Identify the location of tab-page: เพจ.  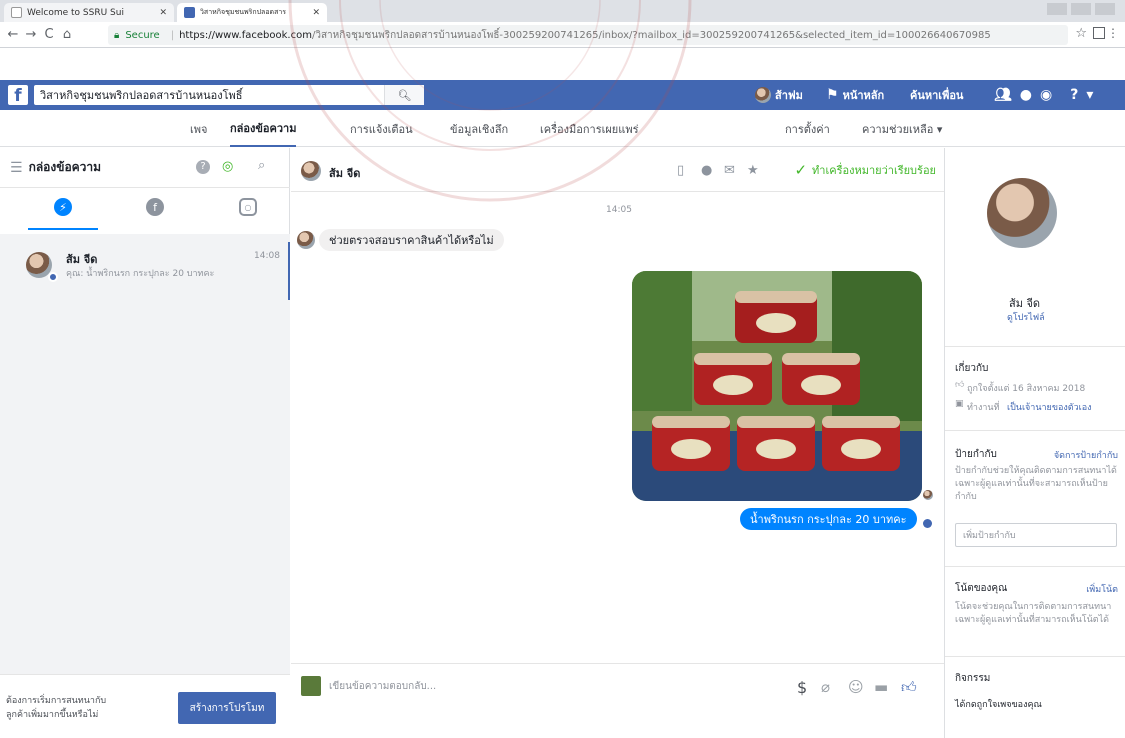
(198, 128).